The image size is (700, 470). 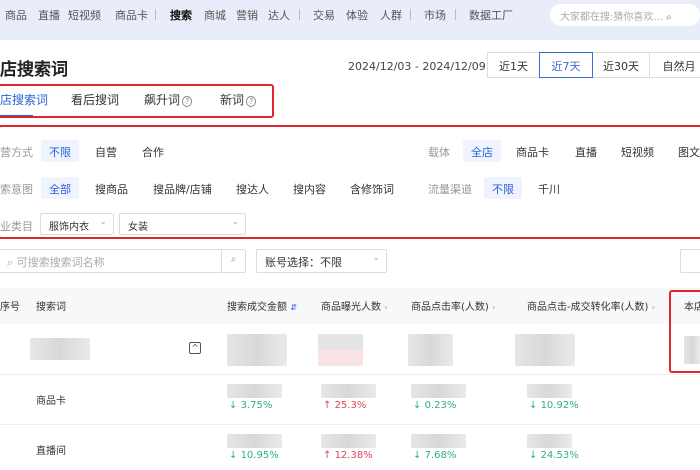 What do you see at coordinates (182, 188) in the screenshot?
I see `chip-search-brand: 搜品牌/店铺` at bounding box center [182, 188].